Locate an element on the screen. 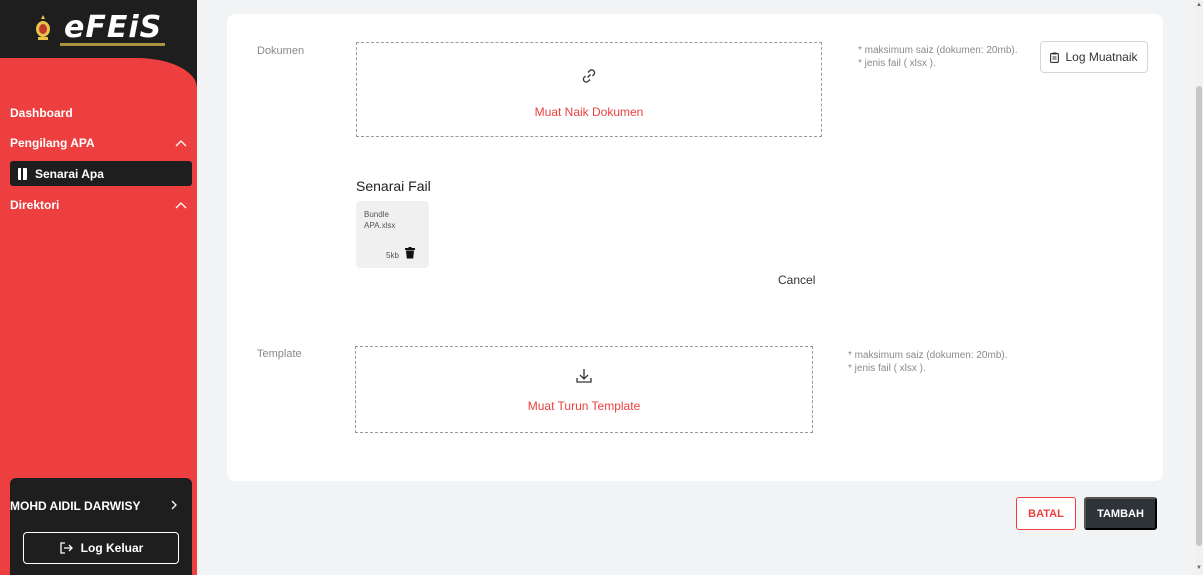  download-text: Muat Turun Template is located at coordinates (584, 406).